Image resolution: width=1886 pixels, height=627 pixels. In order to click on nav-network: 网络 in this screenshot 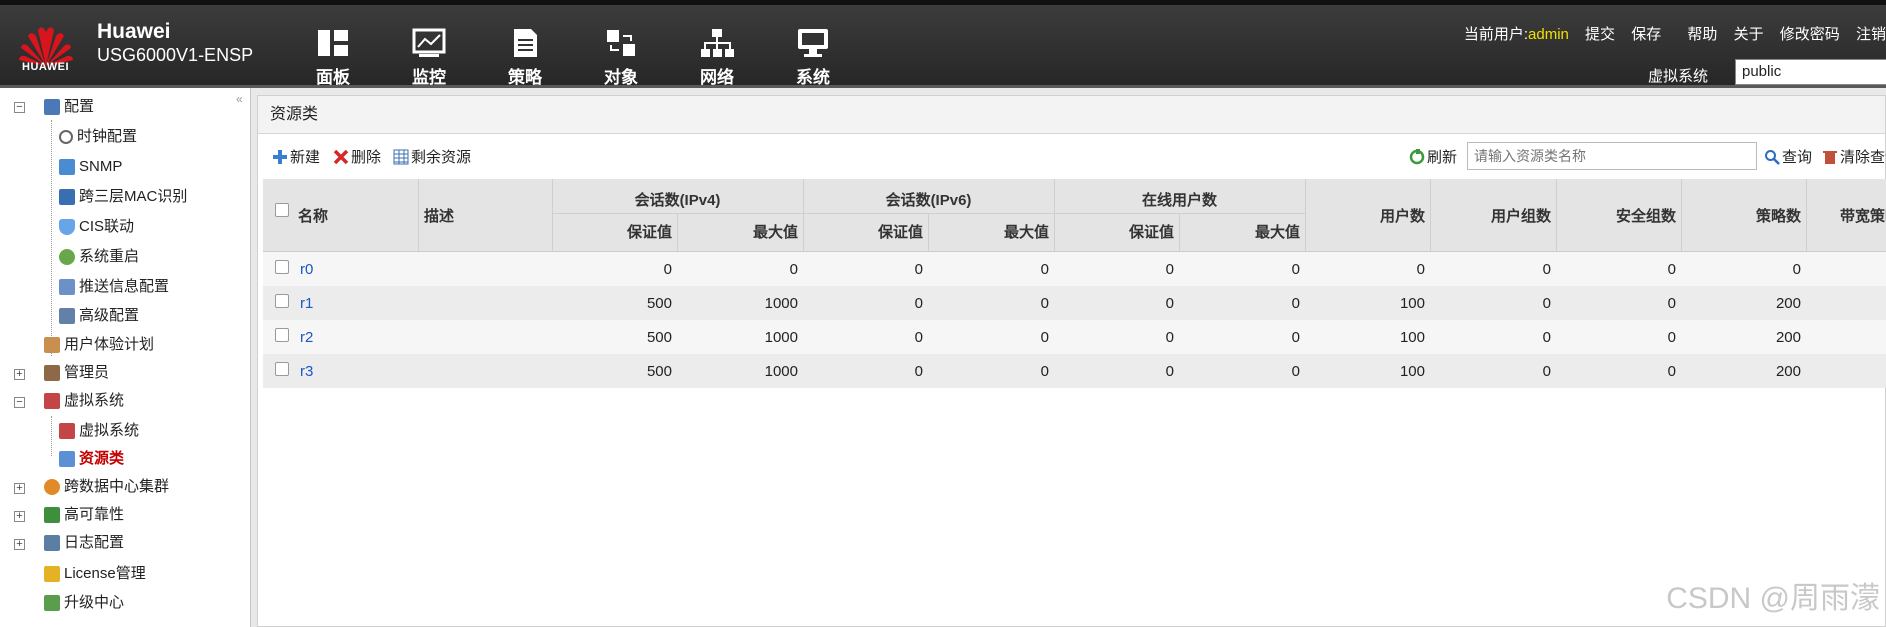, I will do `click(717, 57)`.